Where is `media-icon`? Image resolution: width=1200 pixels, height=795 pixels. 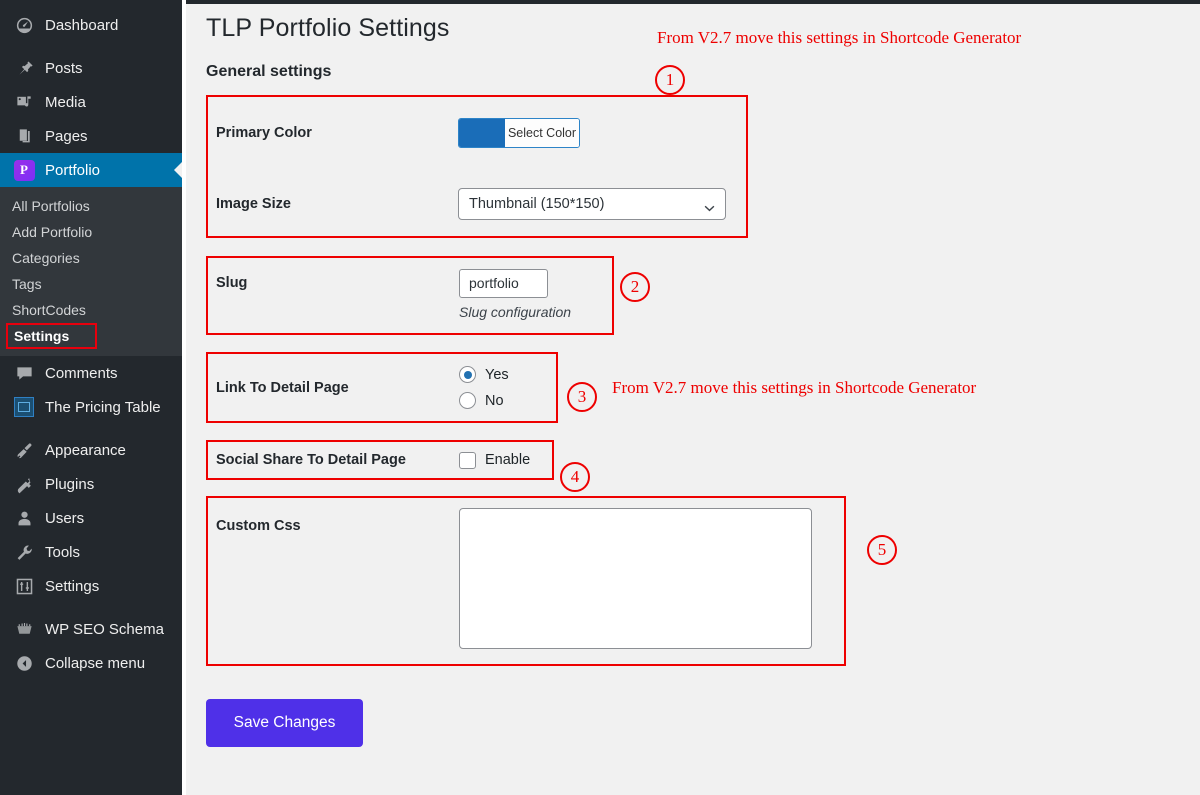 media-icon is located at coordinates (24, 102).